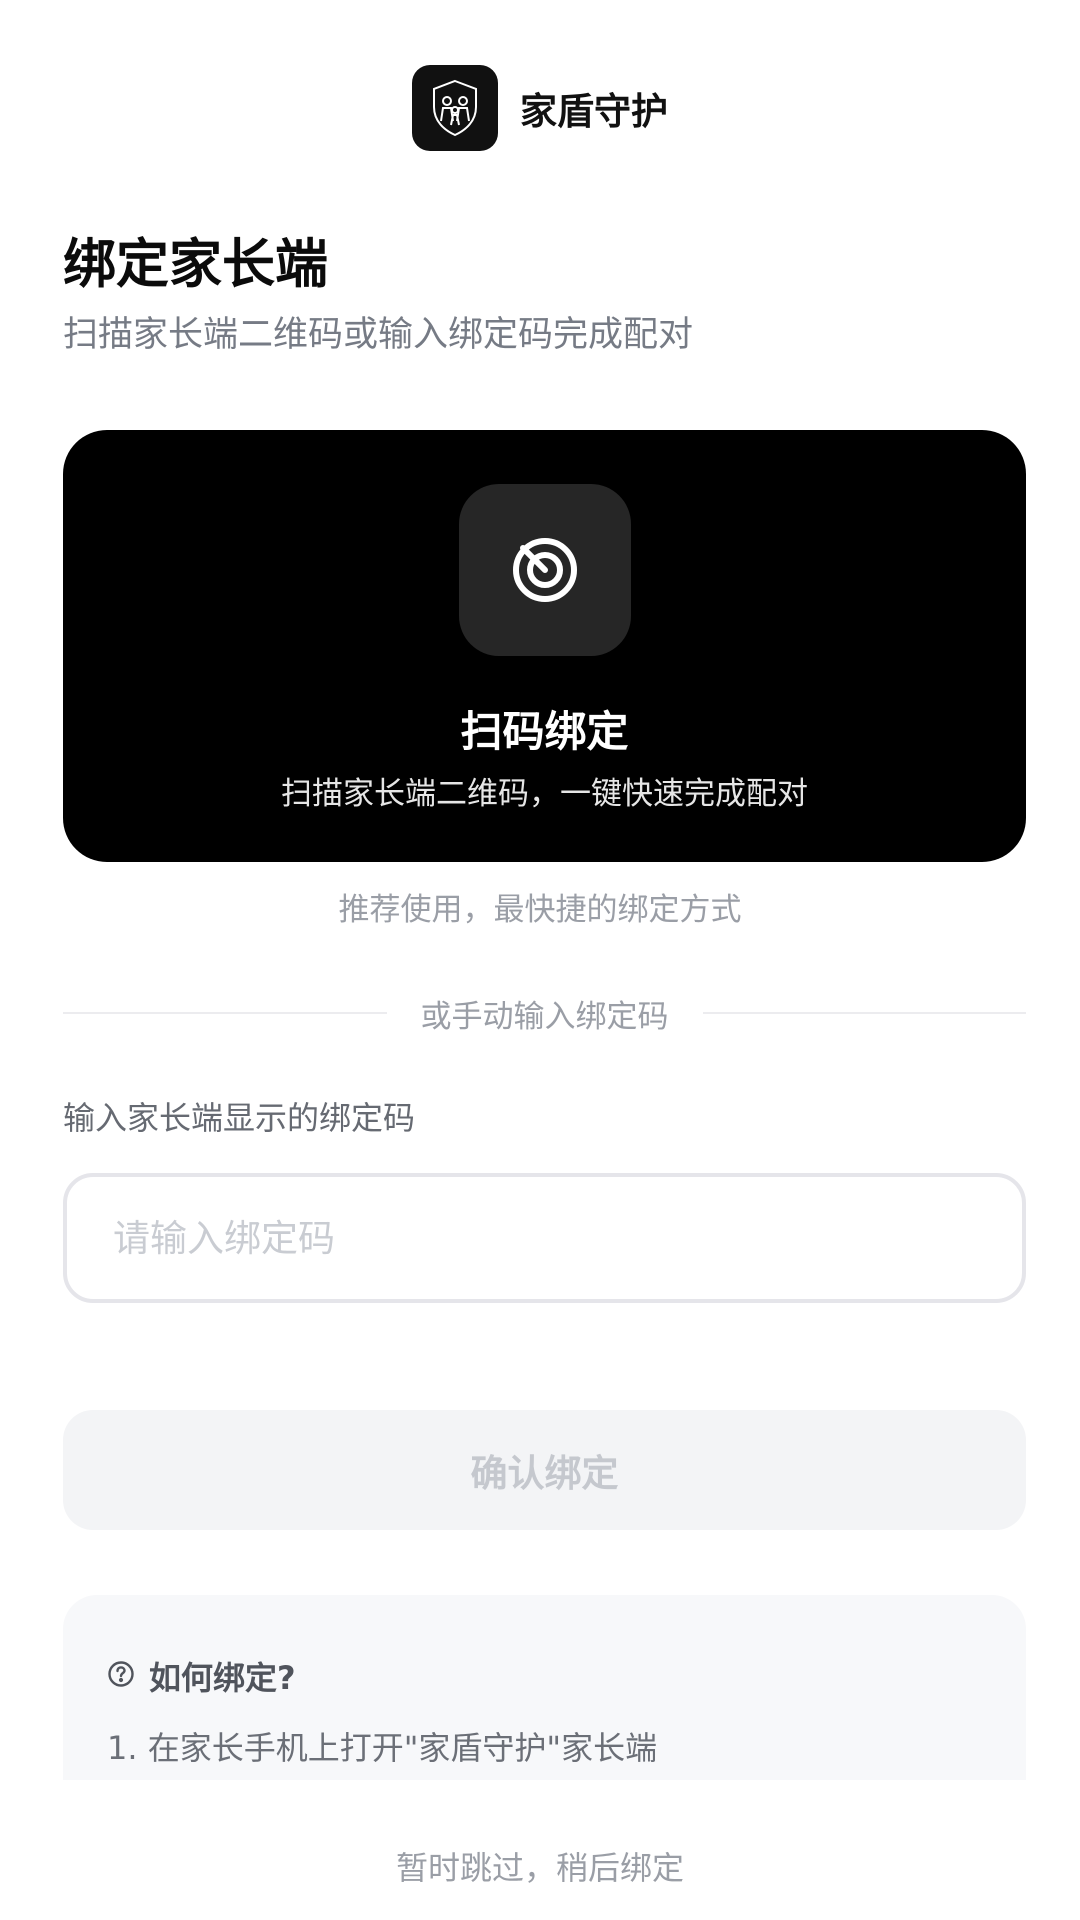 The image size is (1080, 1920). Describe the element at coordinates (222, 1678) in the screenshot. I see `help-title: 如何绑定?` at that location.